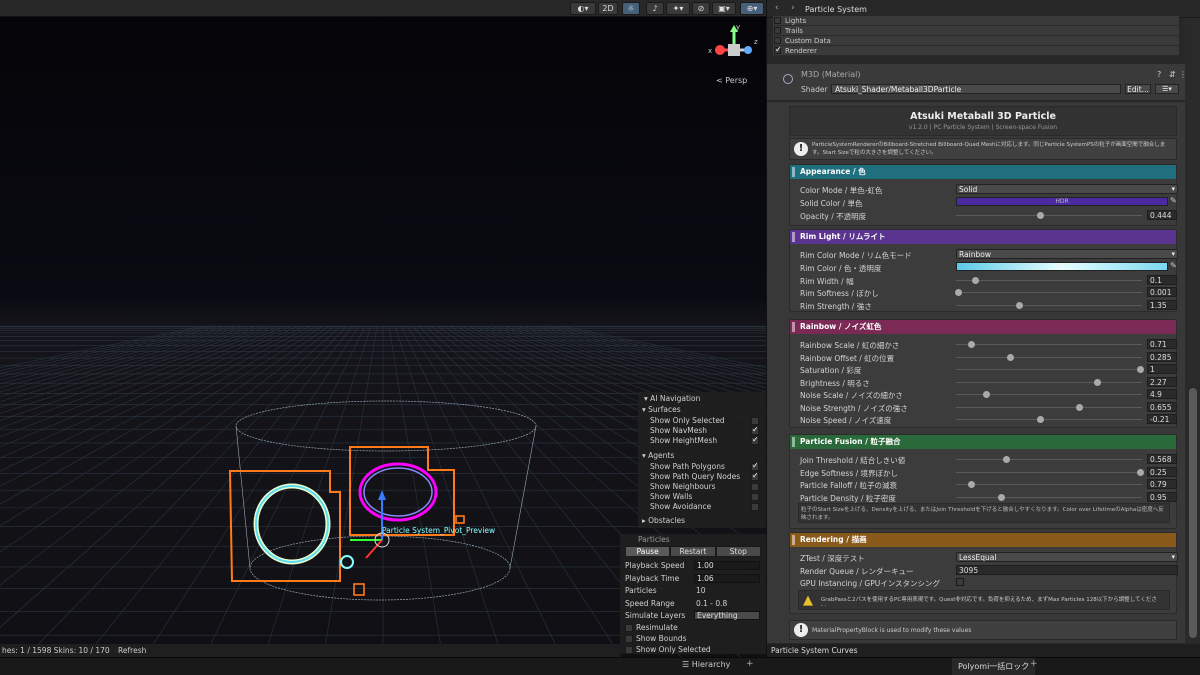  I want to click on resimulate-checkbox, so click(629, 628).